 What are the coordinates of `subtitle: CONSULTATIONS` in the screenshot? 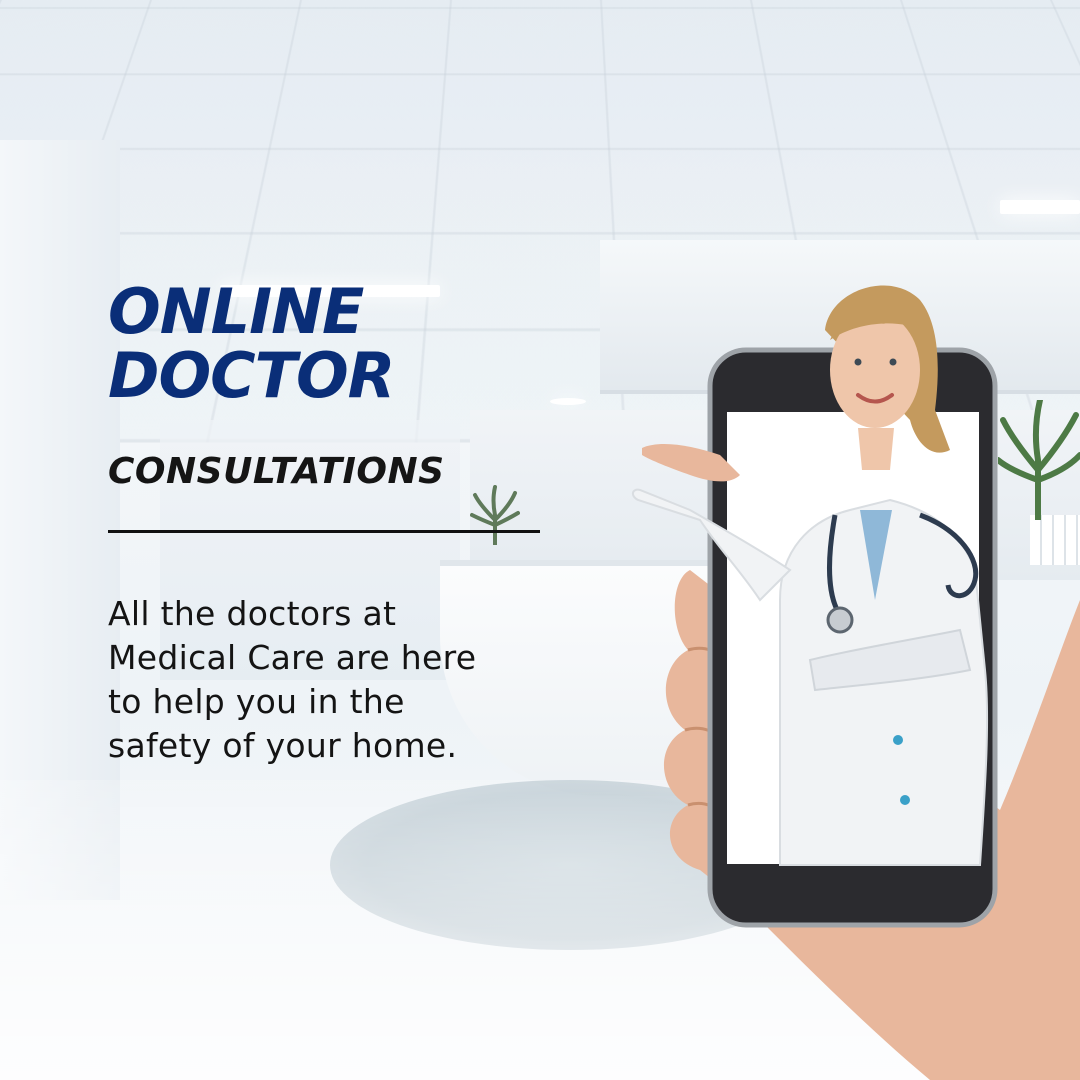 It's located at (276, 471).